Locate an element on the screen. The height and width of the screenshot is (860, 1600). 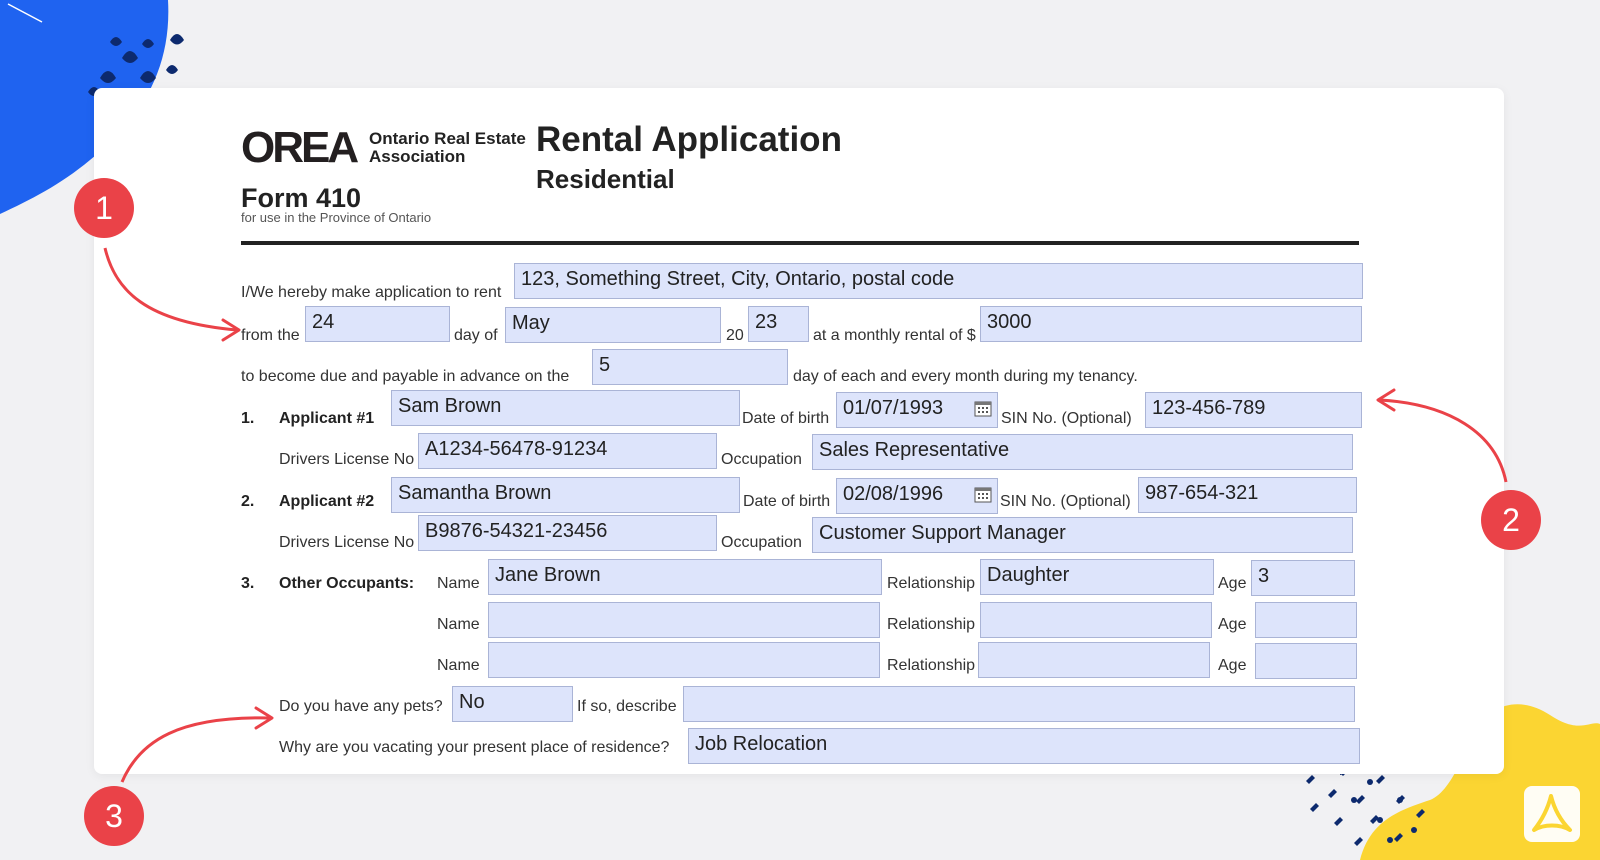
org-name-line1: Ontario Real Estate is located at coordinates (447, 138).